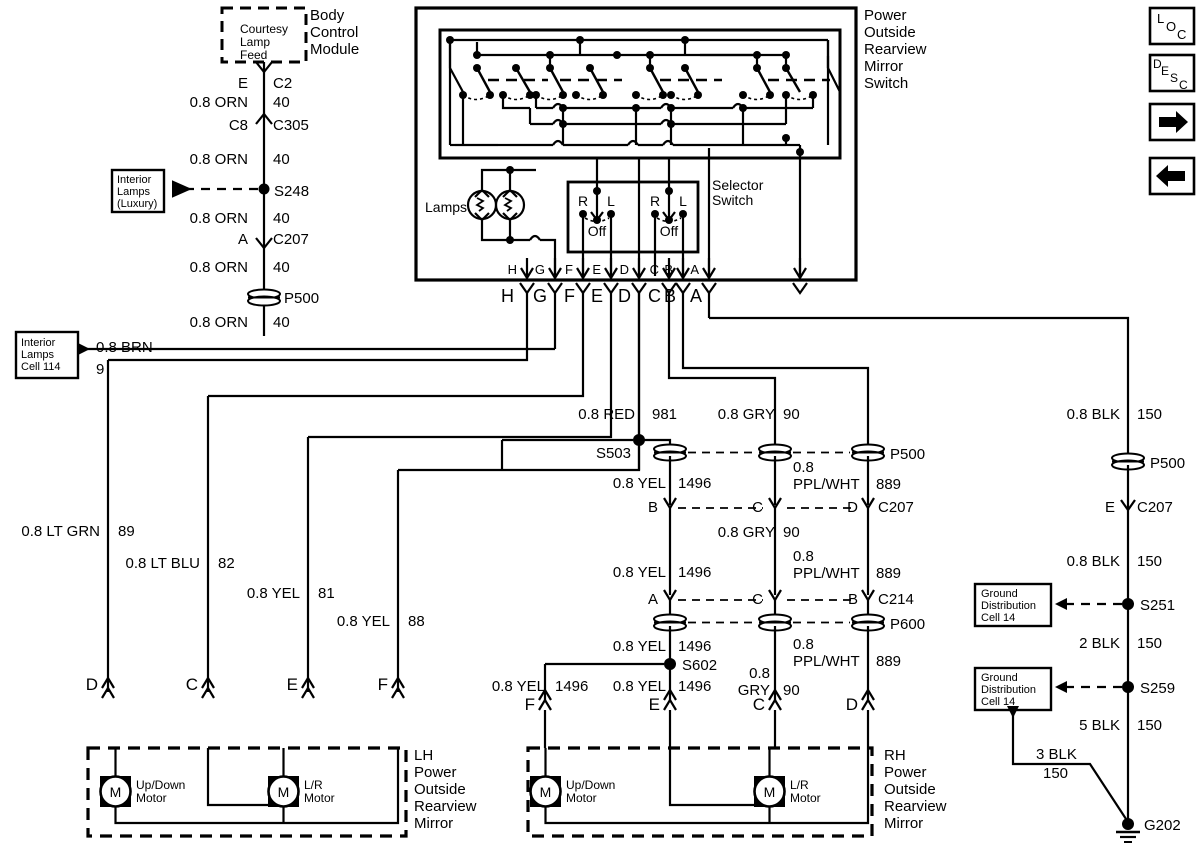 The width and height of the screenshot is (1200, 845). Describe the element at coordinates (124, 347) in the screenshot. I see `brn-color: 0.8 BRN` at that location.